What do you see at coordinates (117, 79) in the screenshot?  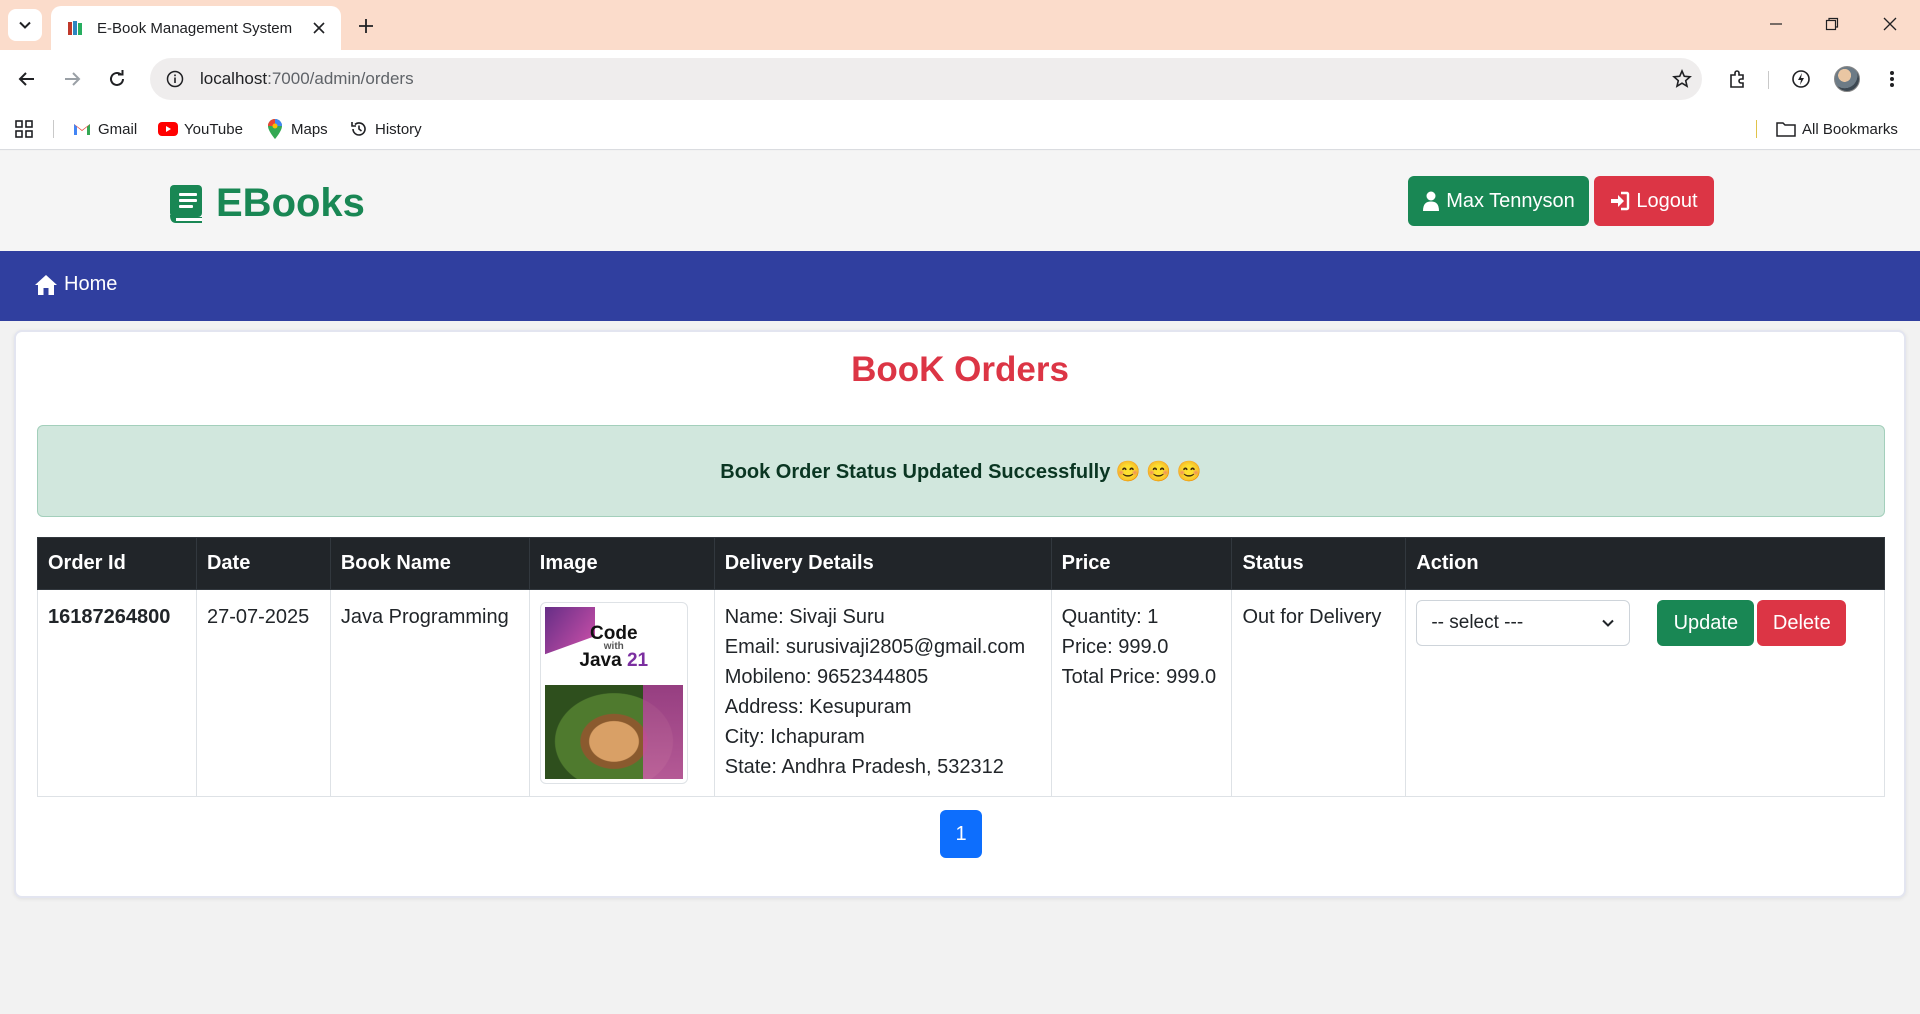 I see `reload-icon` at bounding box center [117, 79].